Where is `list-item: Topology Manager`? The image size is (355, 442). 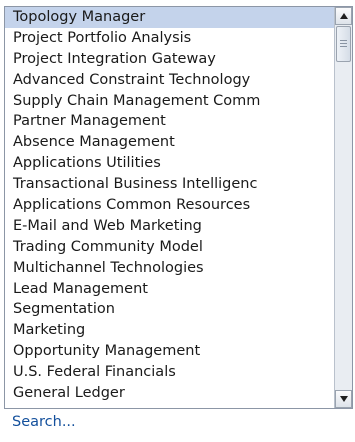 list-item: Topology Manager is located at coordinates (170, 17).